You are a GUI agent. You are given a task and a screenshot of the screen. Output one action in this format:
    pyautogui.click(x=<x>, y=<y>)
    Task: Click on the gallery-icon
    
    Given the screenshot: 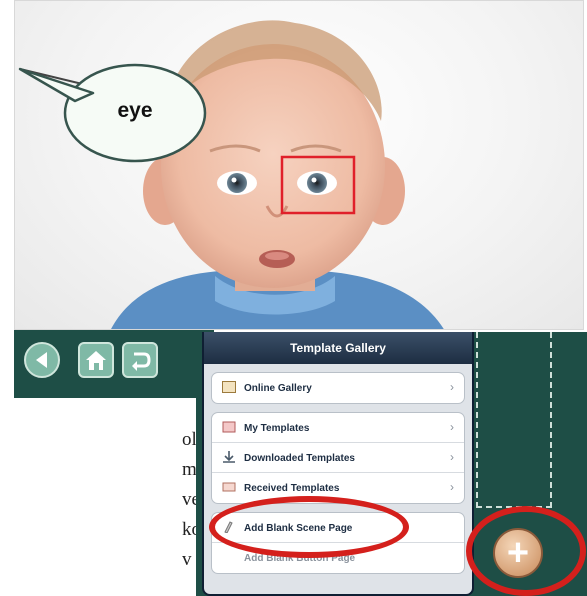 What is the action you would take?
    pyautogui.click(x=229, y=387)
    